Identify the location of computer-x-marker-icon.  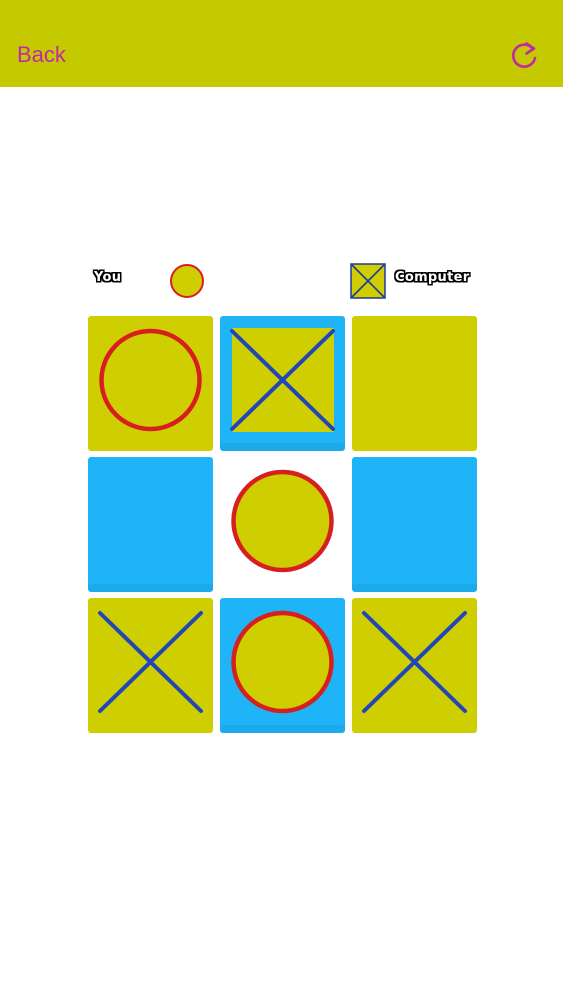
(368, 281).